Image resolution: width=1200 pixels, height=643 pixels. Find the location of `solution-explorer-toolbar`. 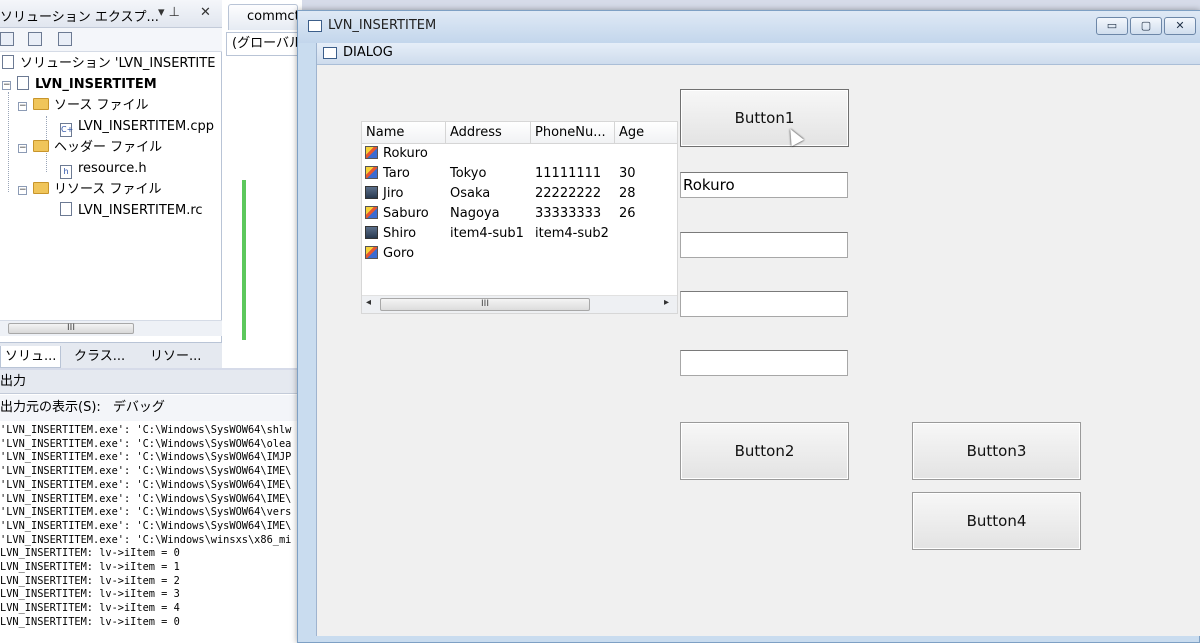

solution-explorer-toolbar is located at coordinates (111, 40).